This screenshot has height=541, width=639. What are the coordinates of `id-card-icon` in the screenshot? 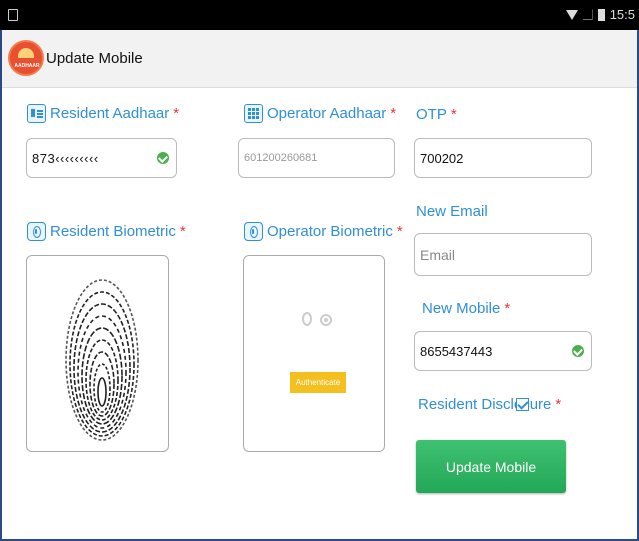 It's located at (36, 113).